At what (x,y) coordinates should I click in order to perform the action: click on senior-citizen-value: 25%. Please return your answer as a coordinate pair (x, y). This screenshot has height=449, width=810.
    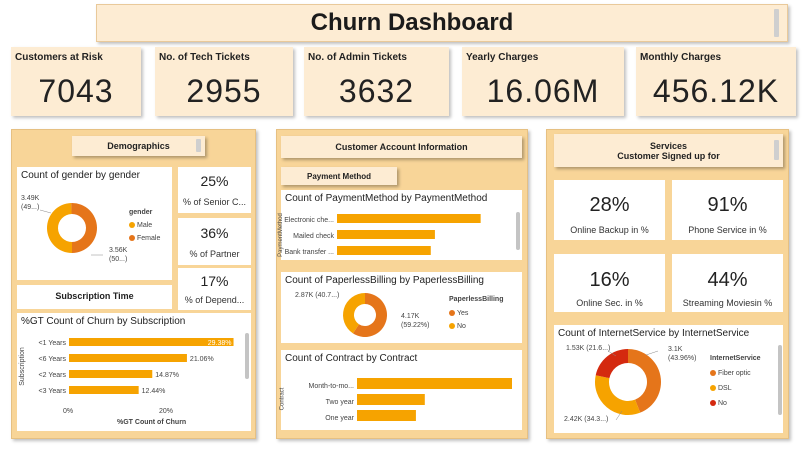
    Looking at the image, I should click on (214, 181).